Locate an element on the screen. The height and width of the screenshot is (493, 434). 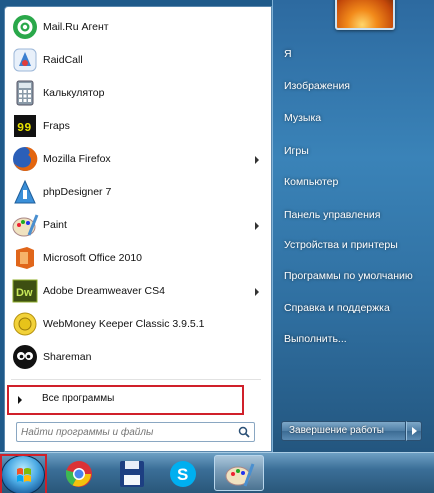
save-floppy-icon is located at coordinates (132, 474).